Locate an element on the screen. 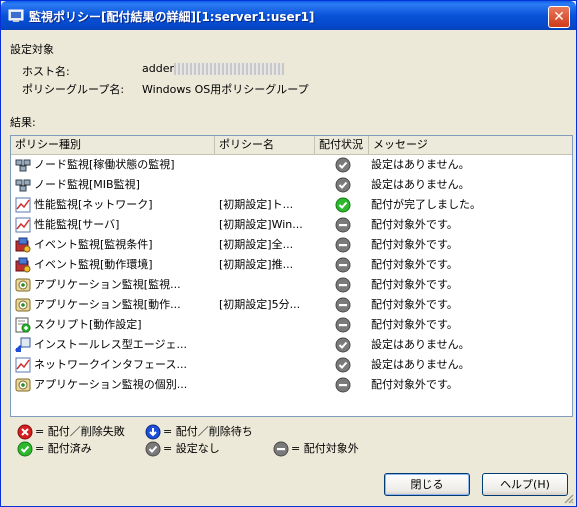  legend-waiting-label: = 配付／削除待ち is located at coordinates (208, 431).